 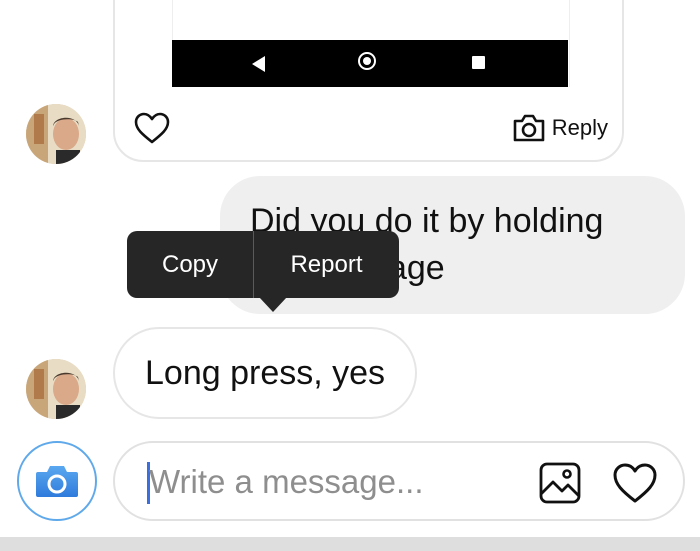 I want to click on camera-icon, so click(x=57, y=481).